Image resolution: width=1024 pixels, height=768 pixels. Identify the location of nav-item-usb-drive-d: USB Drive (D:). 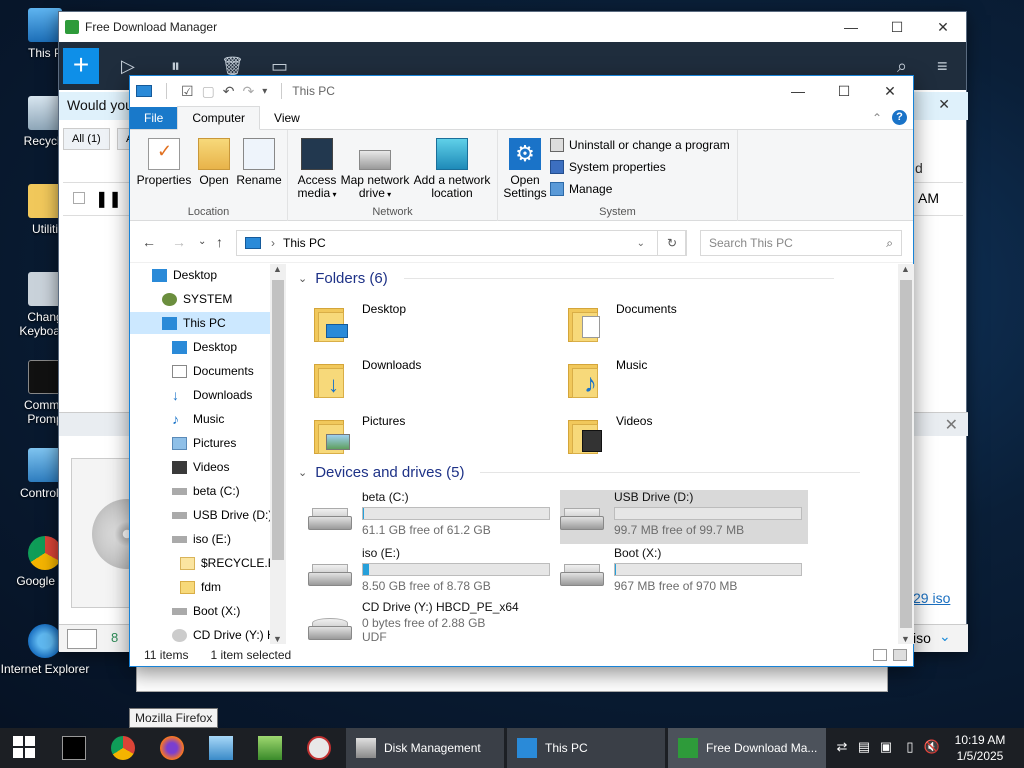
(222, 515).